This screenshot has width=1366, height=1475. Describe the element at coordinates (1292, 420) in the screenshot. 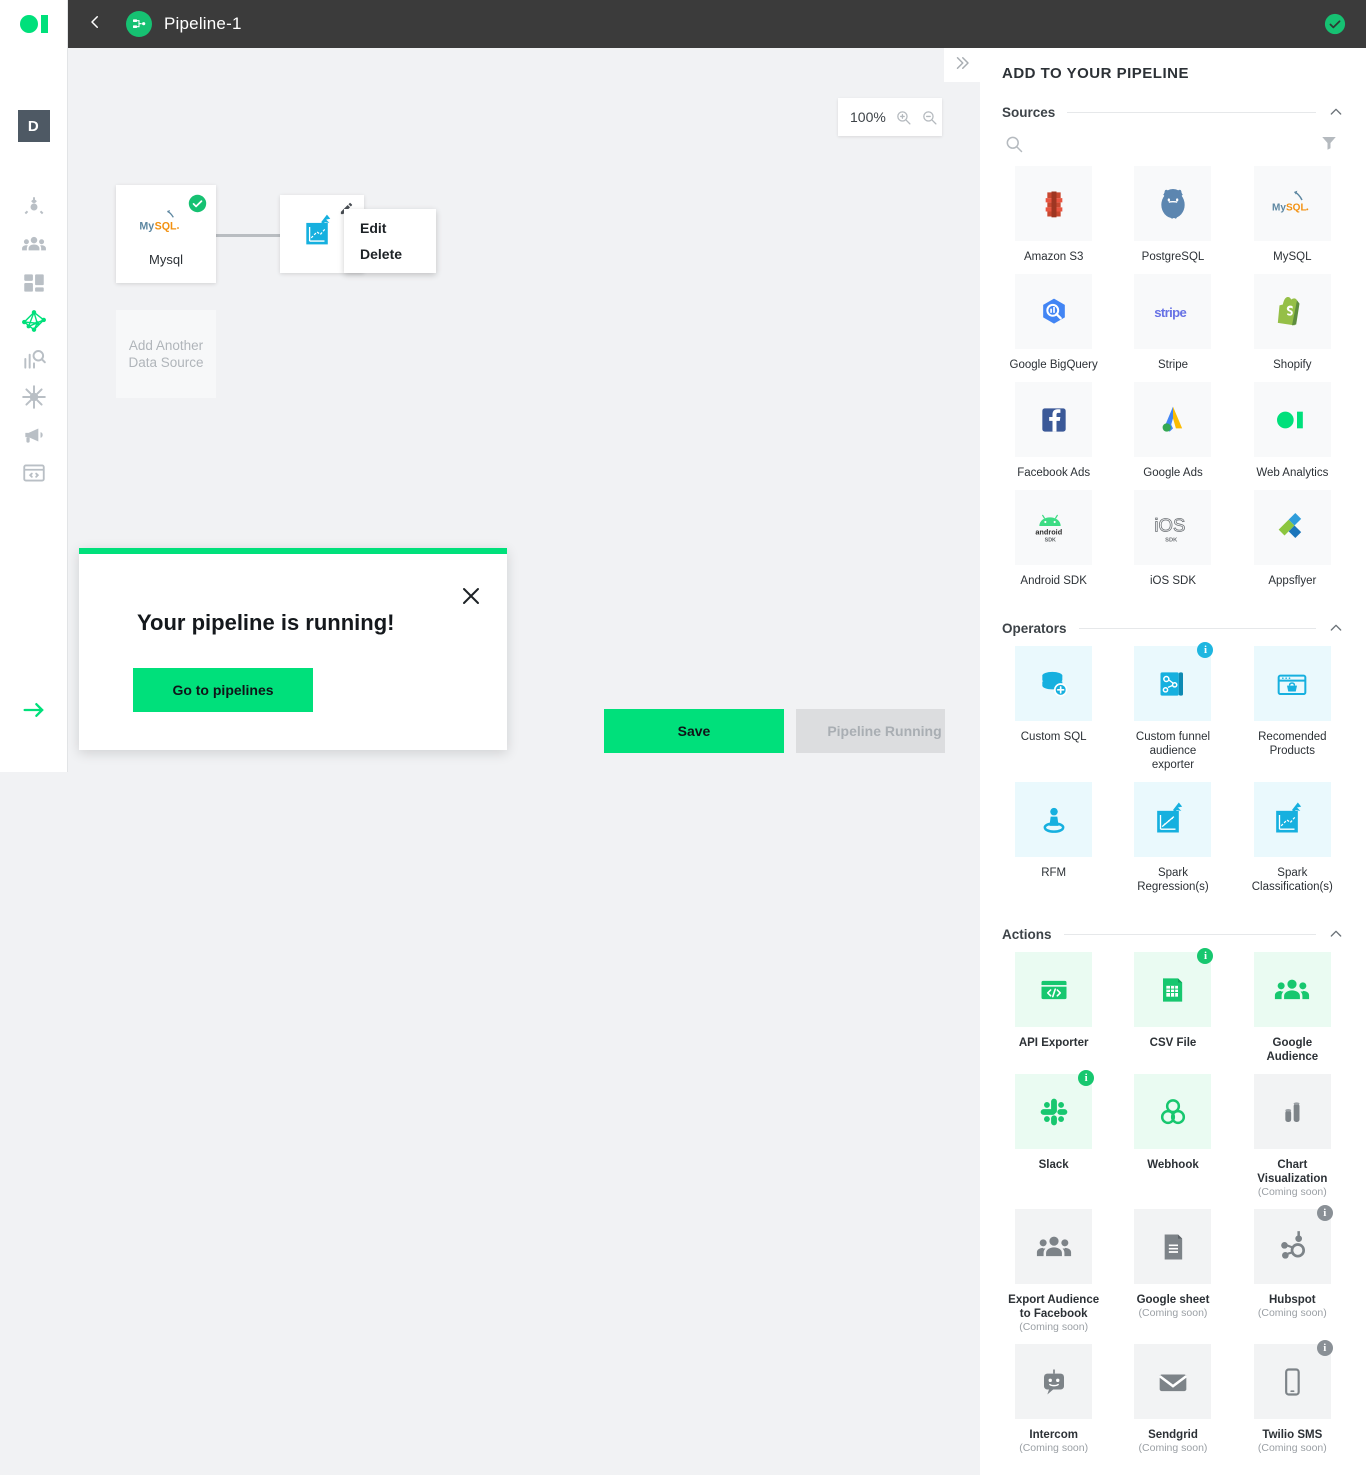

I see `web-analytics-logo-icon` at that location.